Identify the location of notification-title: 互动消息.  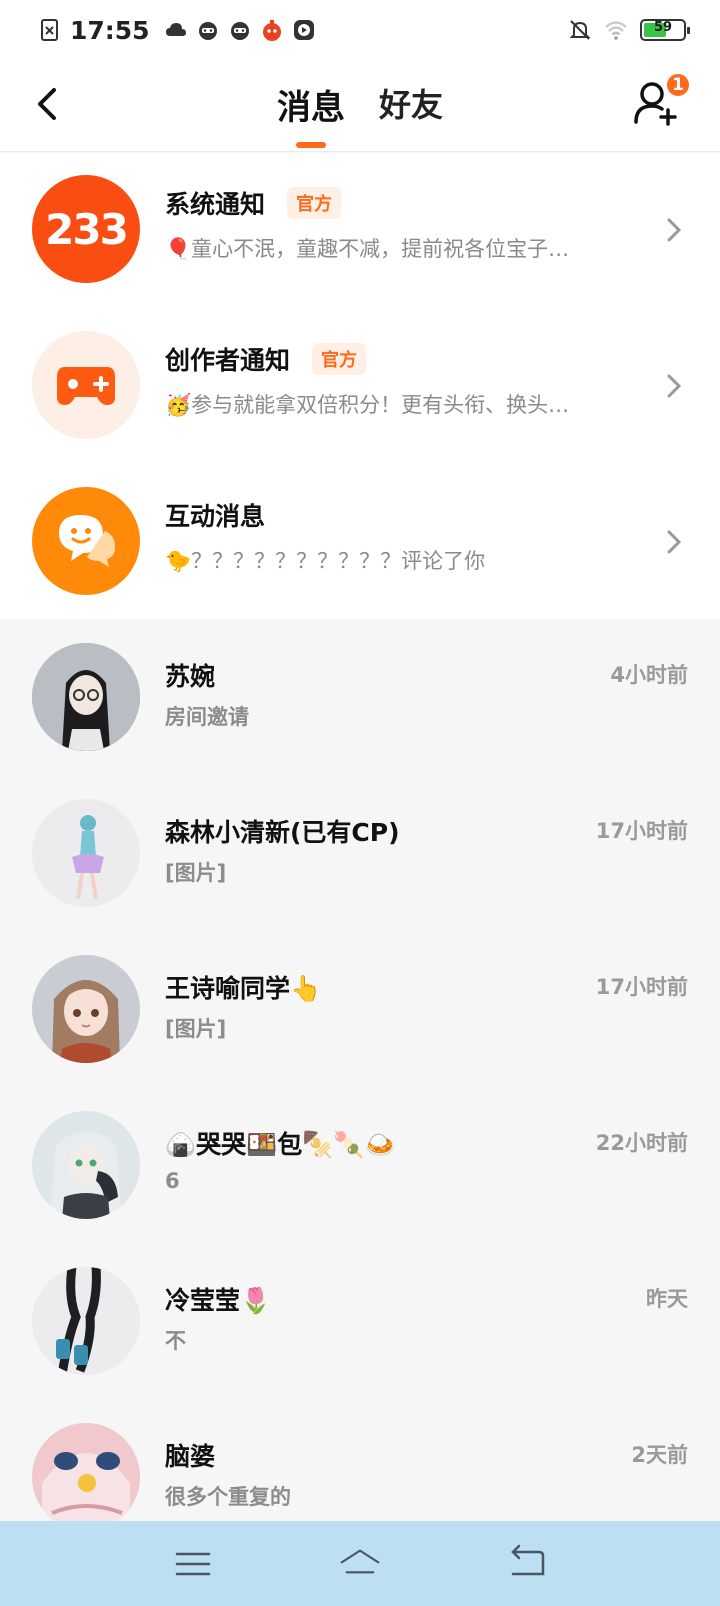
(215, 516).